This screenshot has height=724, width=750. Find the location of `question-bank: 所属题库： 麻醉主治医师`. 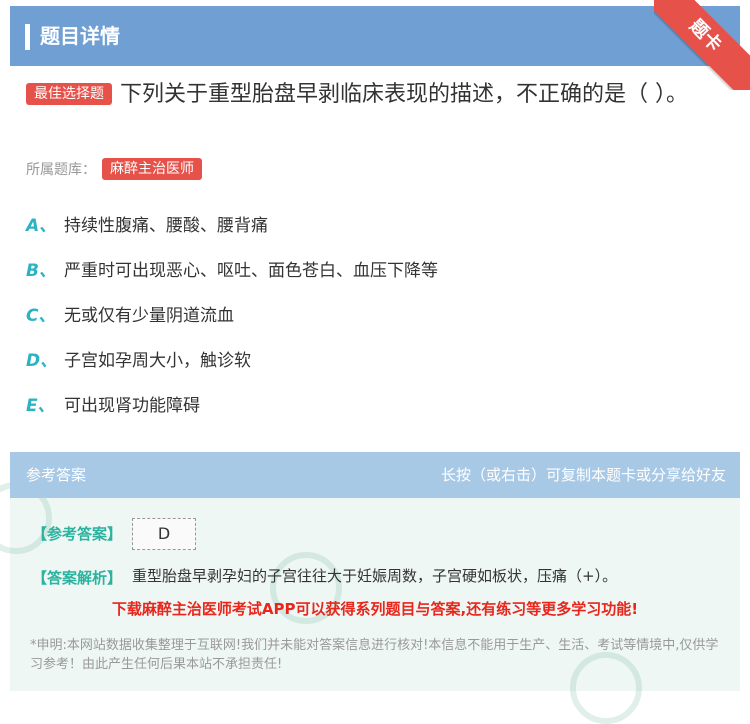

question-bank: 所属题库： 麻醉主治医师 is located at coordinates (114, 170).